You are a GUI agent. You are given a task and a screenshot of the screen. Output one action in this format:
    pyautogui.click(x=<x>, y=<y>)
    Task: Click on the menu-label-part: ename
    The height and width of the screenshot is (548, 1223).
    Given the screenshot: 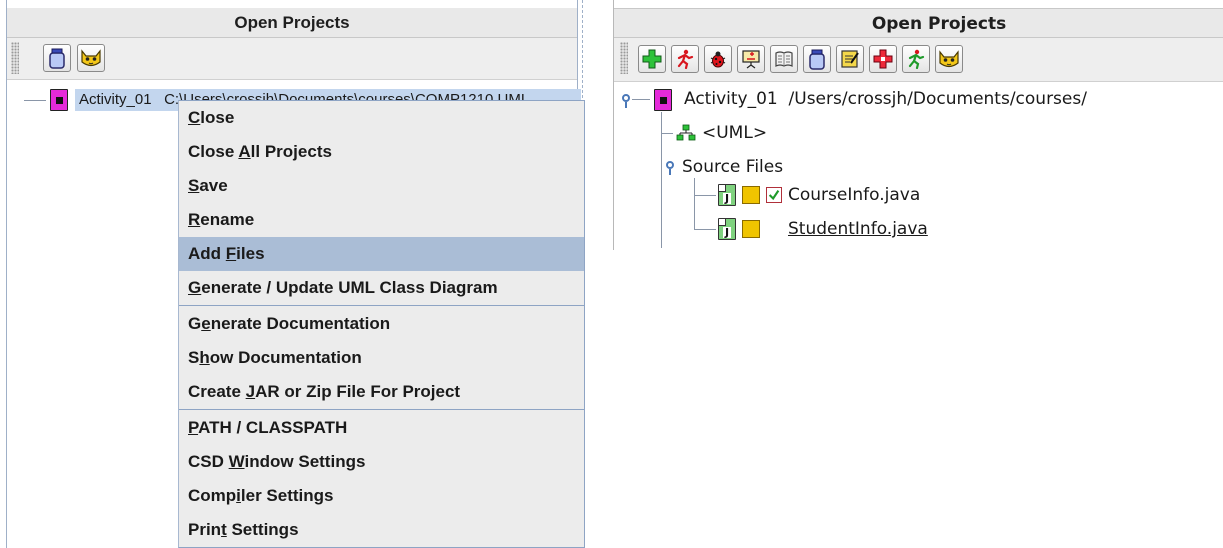 What is the action you would take?
    pyautogui.click(x=227, y=219)
    